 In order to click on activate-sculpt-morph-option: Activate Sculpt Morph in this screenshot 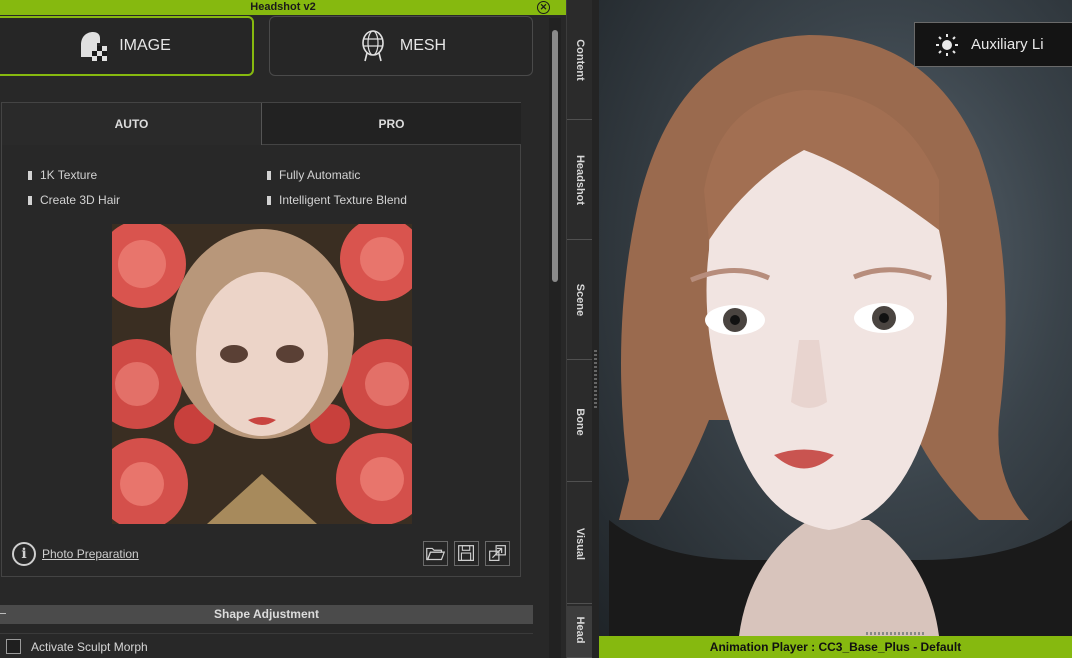, I will do `click(77, 646)`.